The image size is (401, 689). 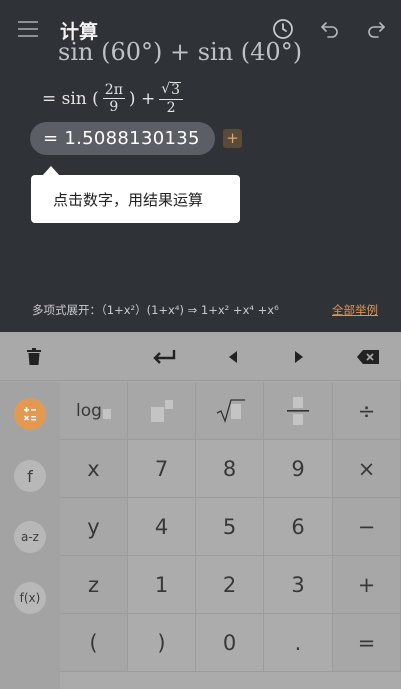 What do you see at coordinates (94, 585) in the screenshot?
I see `key-z: z` at bounding box center [94, 585].